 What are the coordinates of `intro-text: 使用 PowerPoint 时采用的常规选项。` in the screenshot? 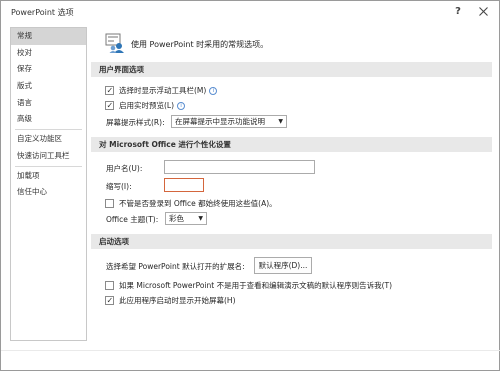 It's located at (200, 44).